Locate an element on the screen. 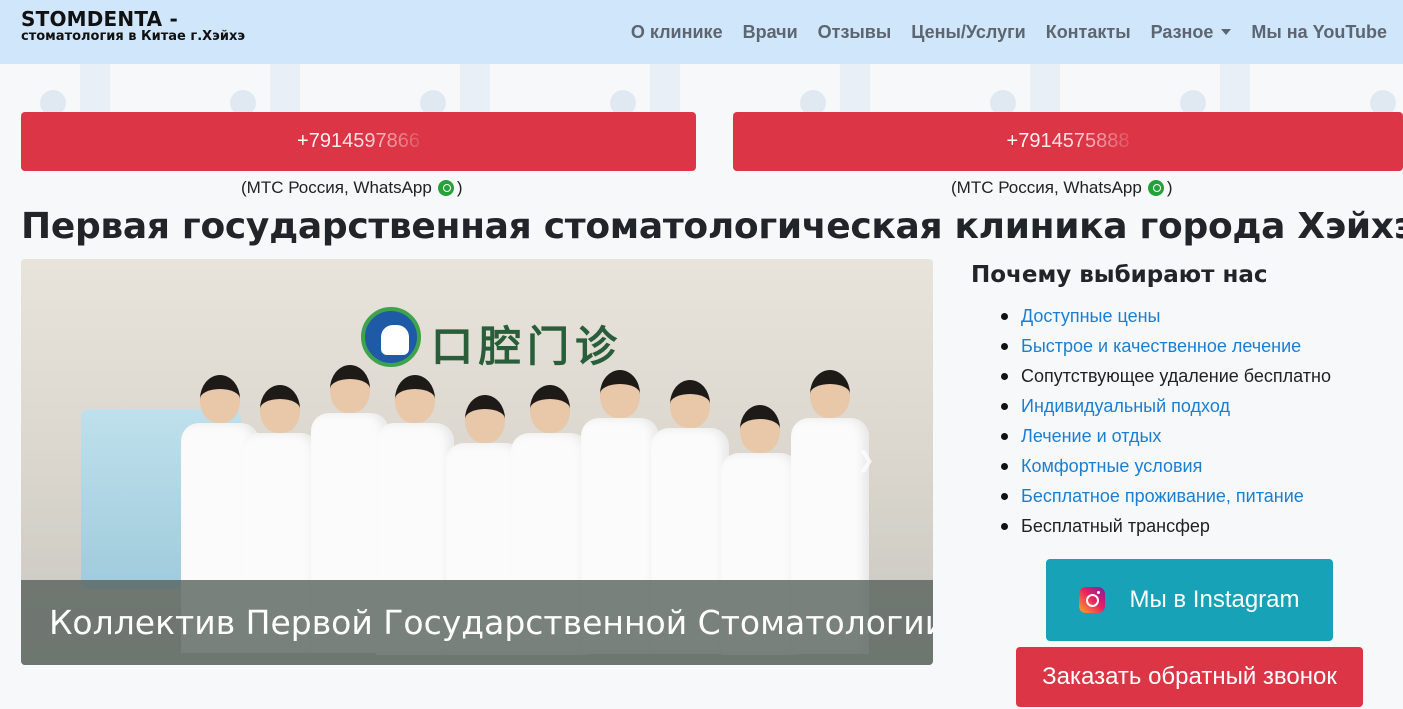 The width and height of the screenshot is (1403, 709). why-item-prices: Доступные цены is located at coordinates (1166, 318).